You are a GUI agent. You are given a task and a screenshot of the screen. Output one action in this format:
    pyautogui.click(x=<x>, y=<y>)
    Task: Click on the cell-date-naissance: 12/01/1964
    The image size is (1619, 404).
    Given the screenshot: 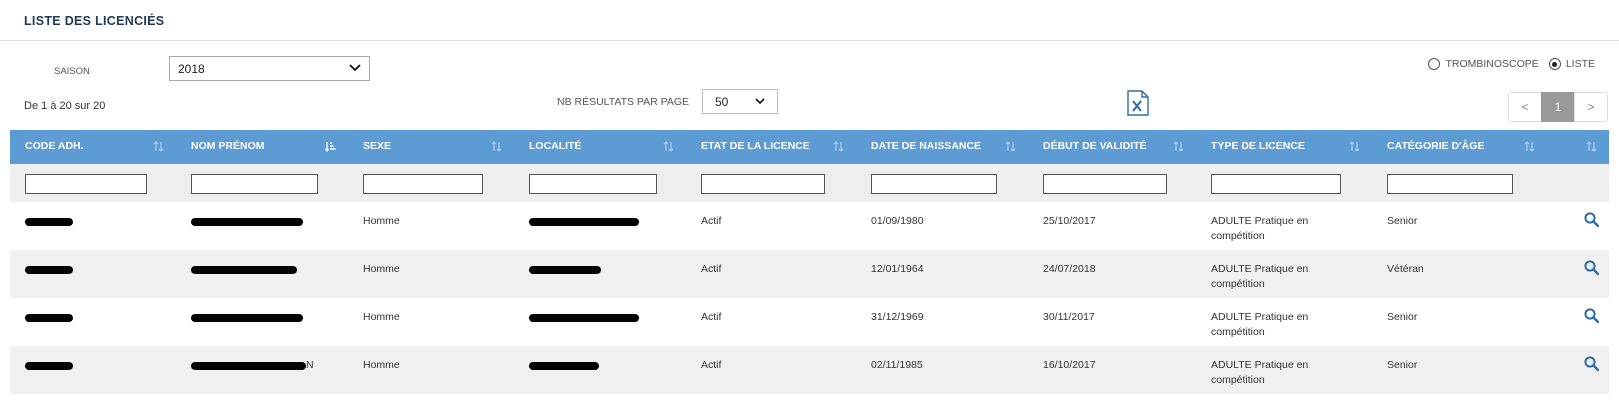 What is the action you would take?
    pyautogui.click(x=942, y=274)
    